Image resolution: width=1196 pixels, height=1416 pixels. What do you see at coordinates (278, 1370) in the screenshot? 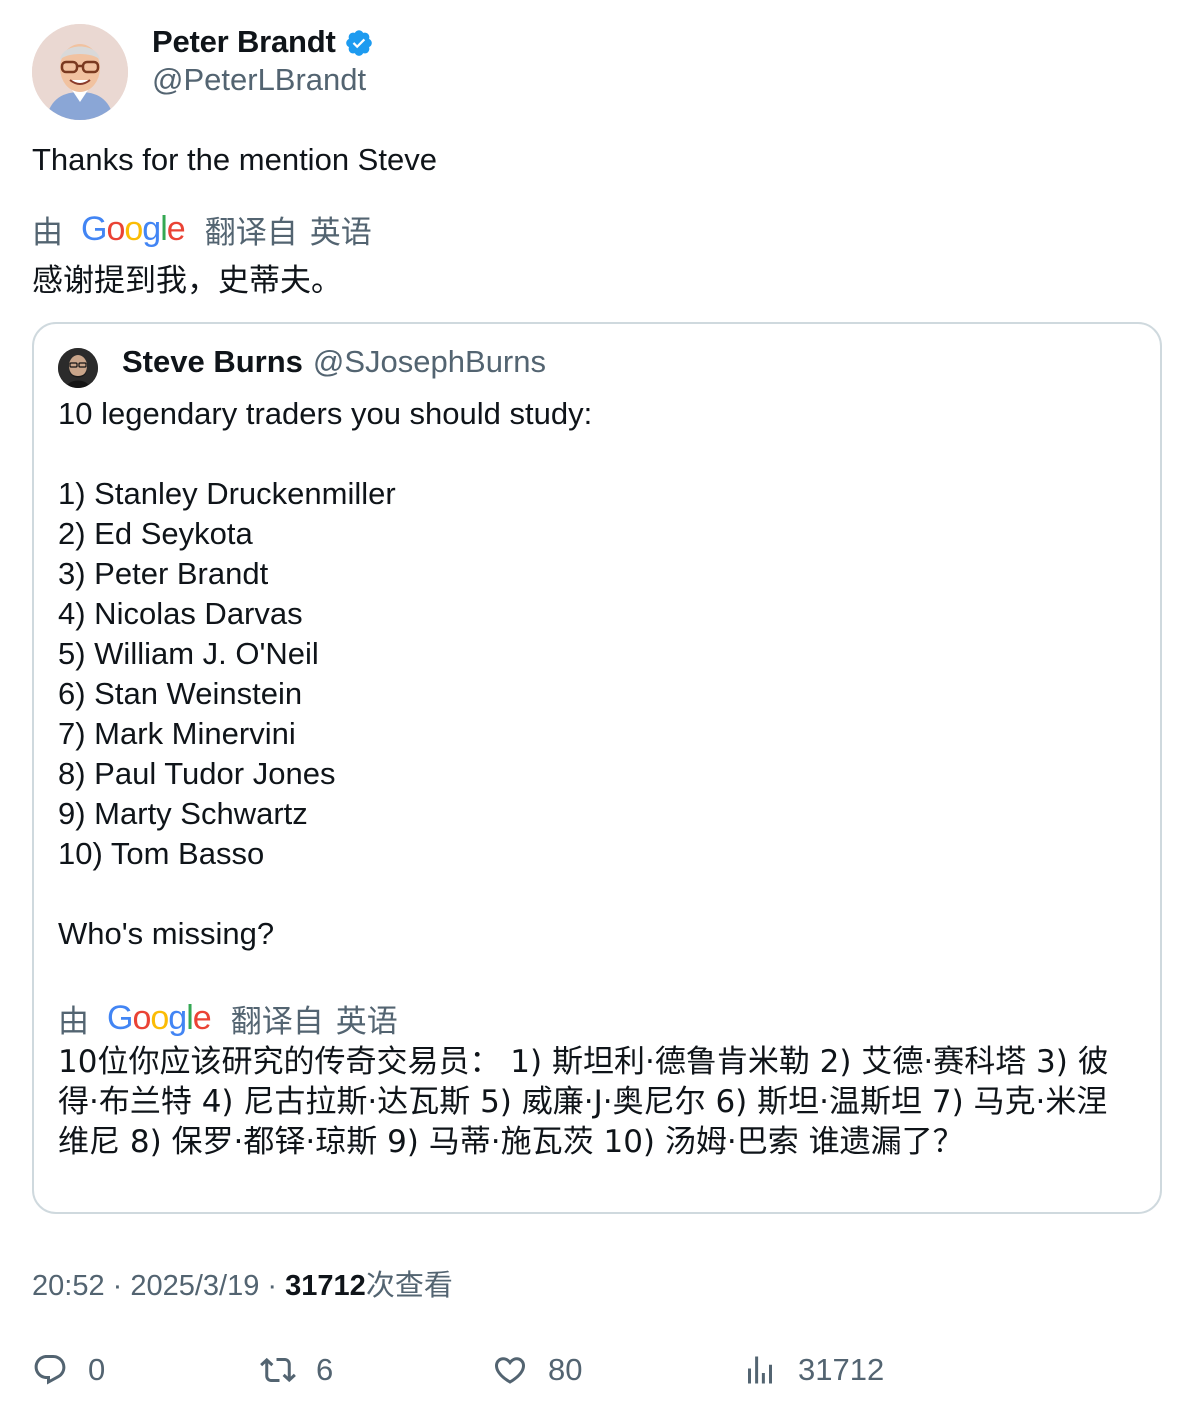
I see `repost-icon` at bounding box center [278, 1370].